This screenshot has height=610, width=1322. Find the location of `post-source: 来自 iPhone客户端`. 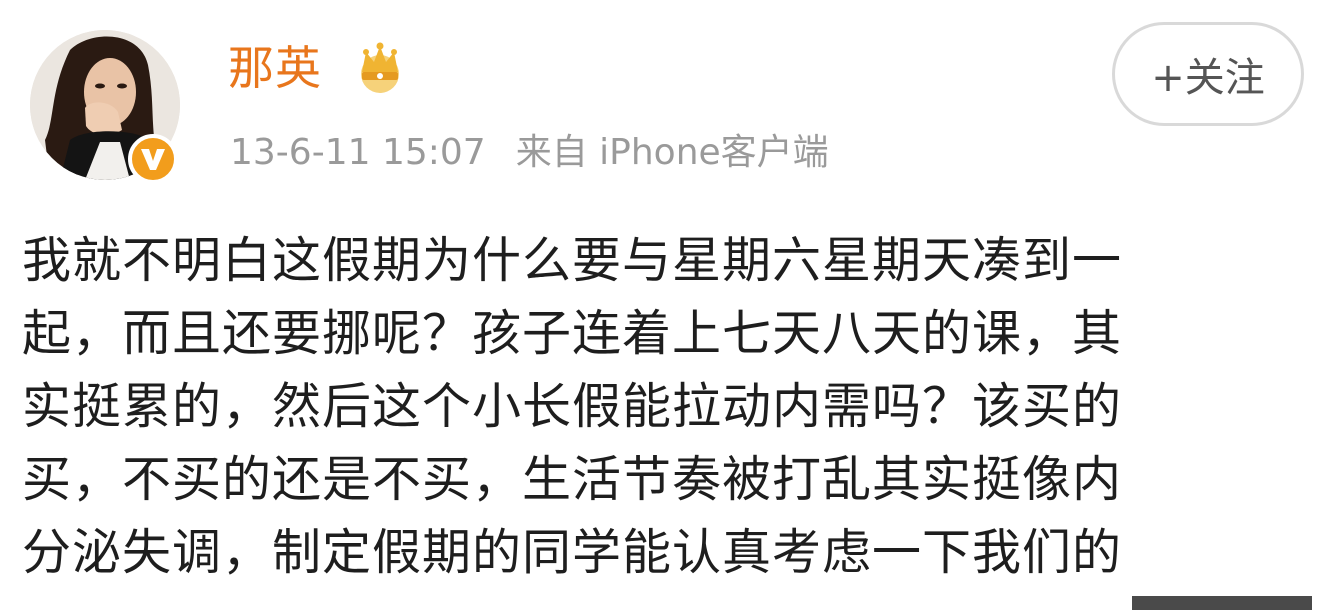

post-source: 来自 iPhone客户端 is located at coordinates (672, 152).